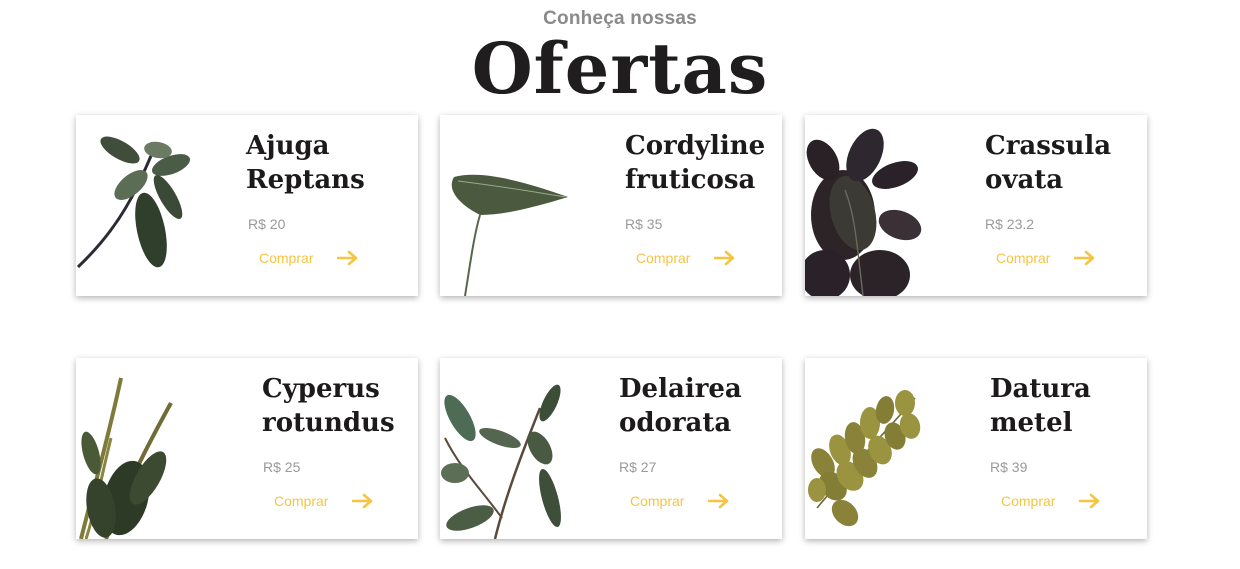  Describe the element at coordinates (611, 205) in the screenshot. I see `product-card: Cordyline fruticosa R$ 35 Comprar` at that location.